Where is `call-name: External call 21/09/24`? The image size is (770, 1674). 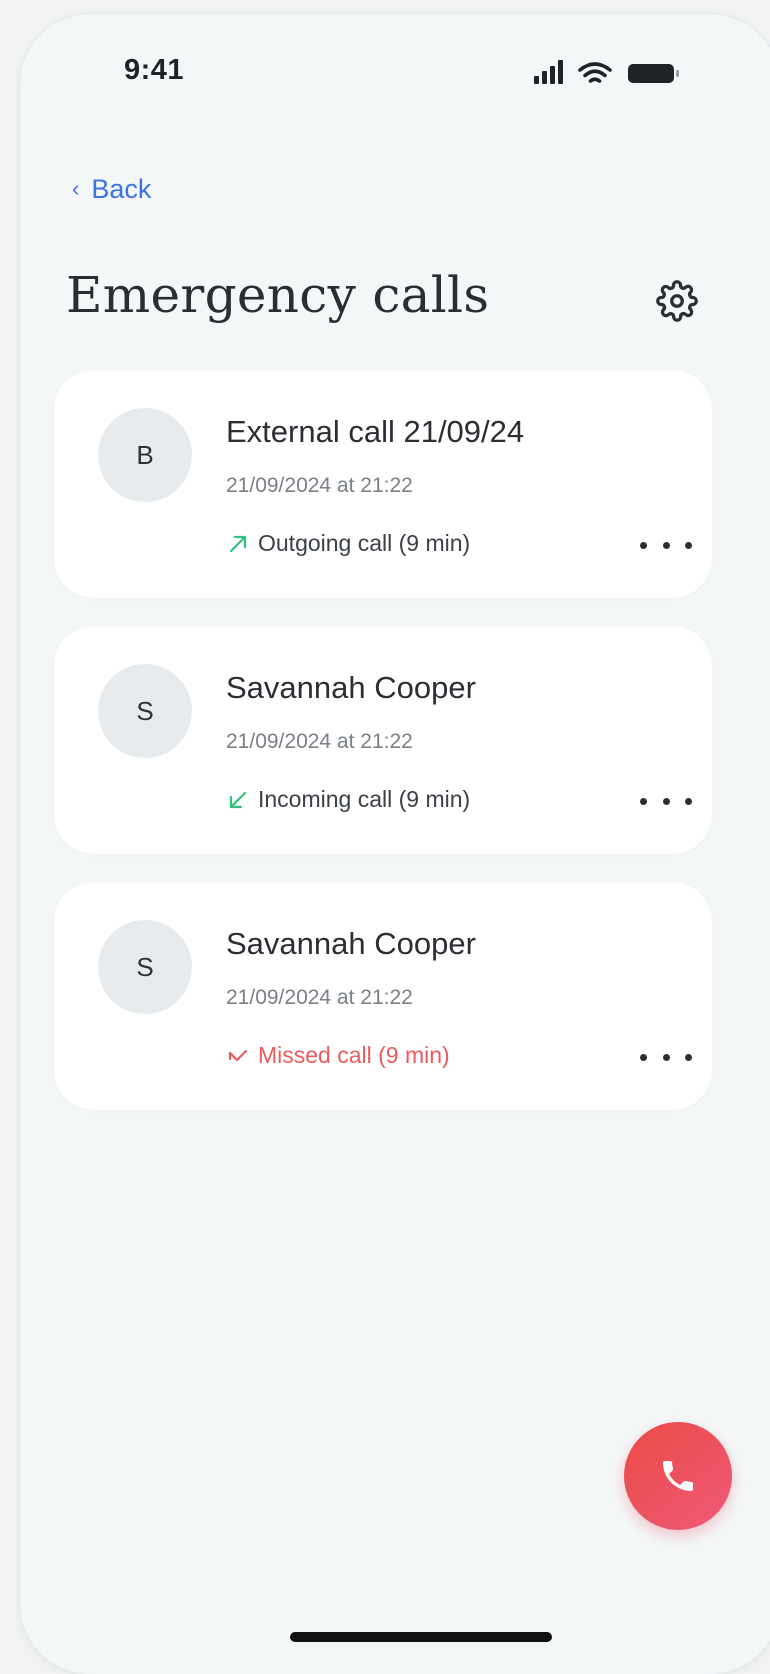
call-name: External call 21/09/24 is located at coordinates (375, 431).